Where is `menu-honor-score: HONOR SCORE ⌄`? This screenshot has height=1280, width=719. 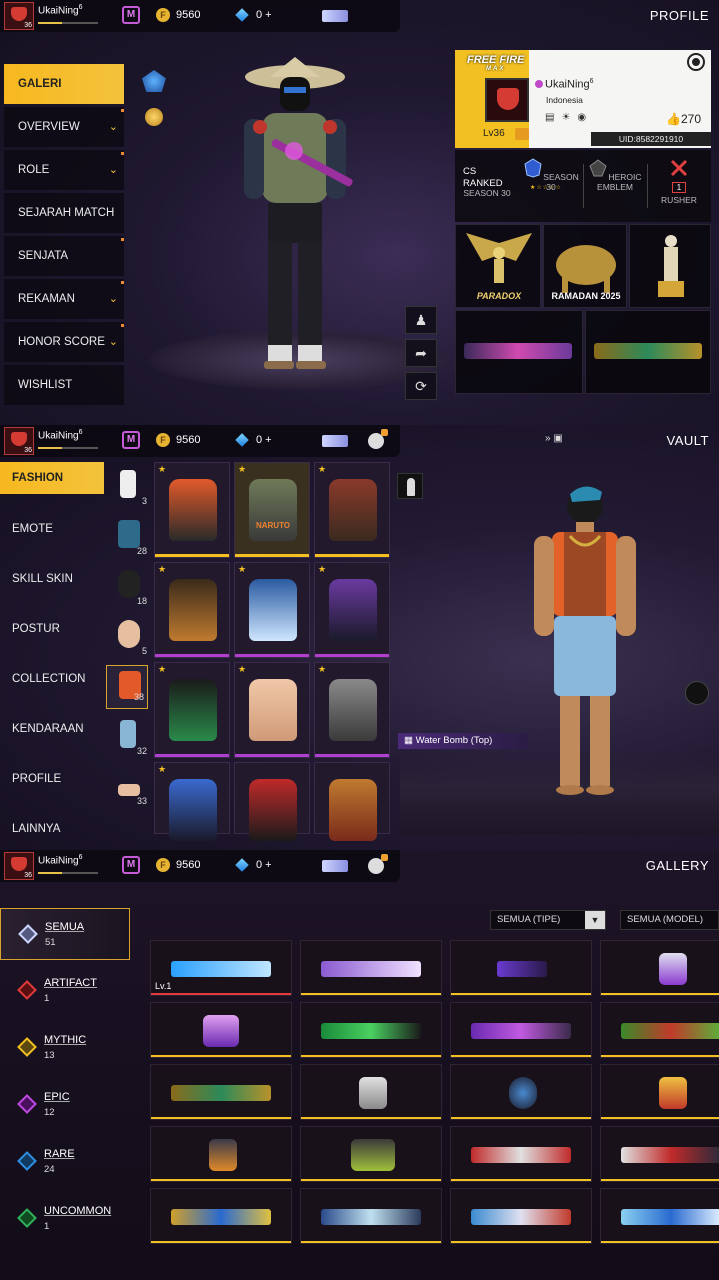 menu-honor-score: HONOR SCORE ⌄ is located at coordinates (64, 342).